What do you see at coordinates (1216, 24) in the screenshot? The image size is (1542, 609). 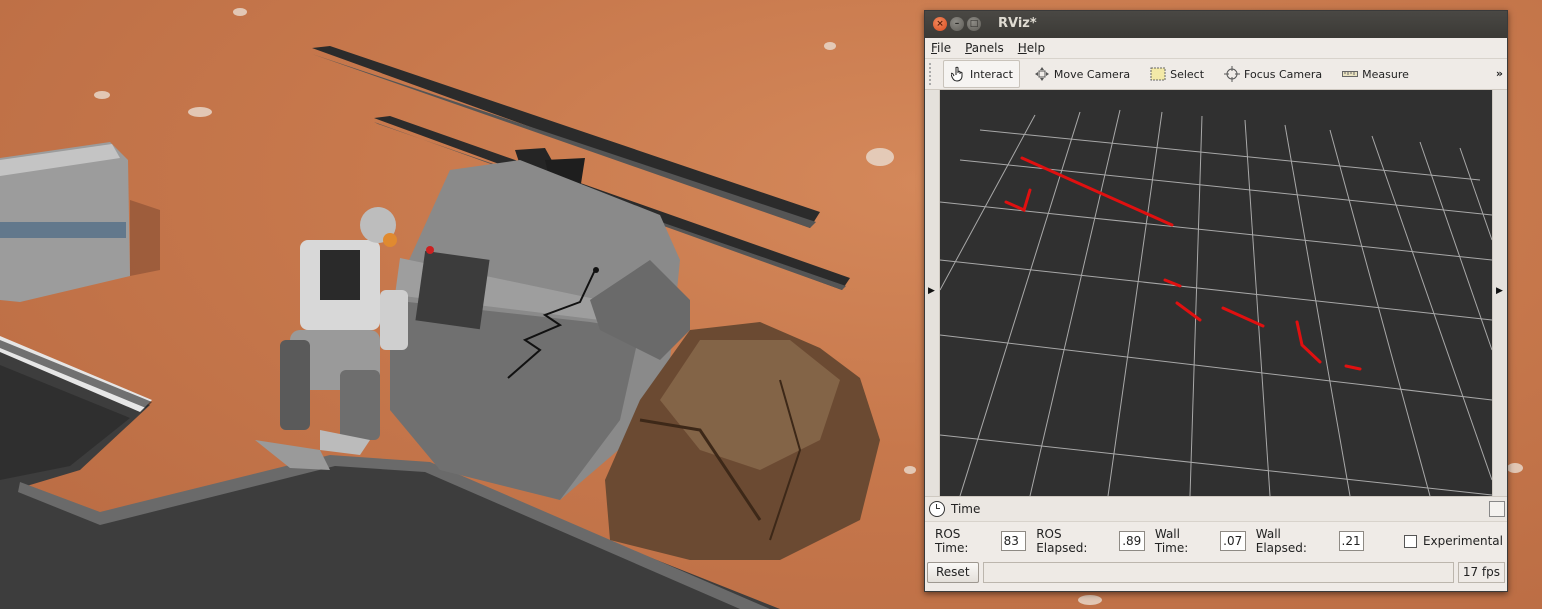 I see `window-titlebar: × – □ RViz*` at bounding box center [1216, 24].